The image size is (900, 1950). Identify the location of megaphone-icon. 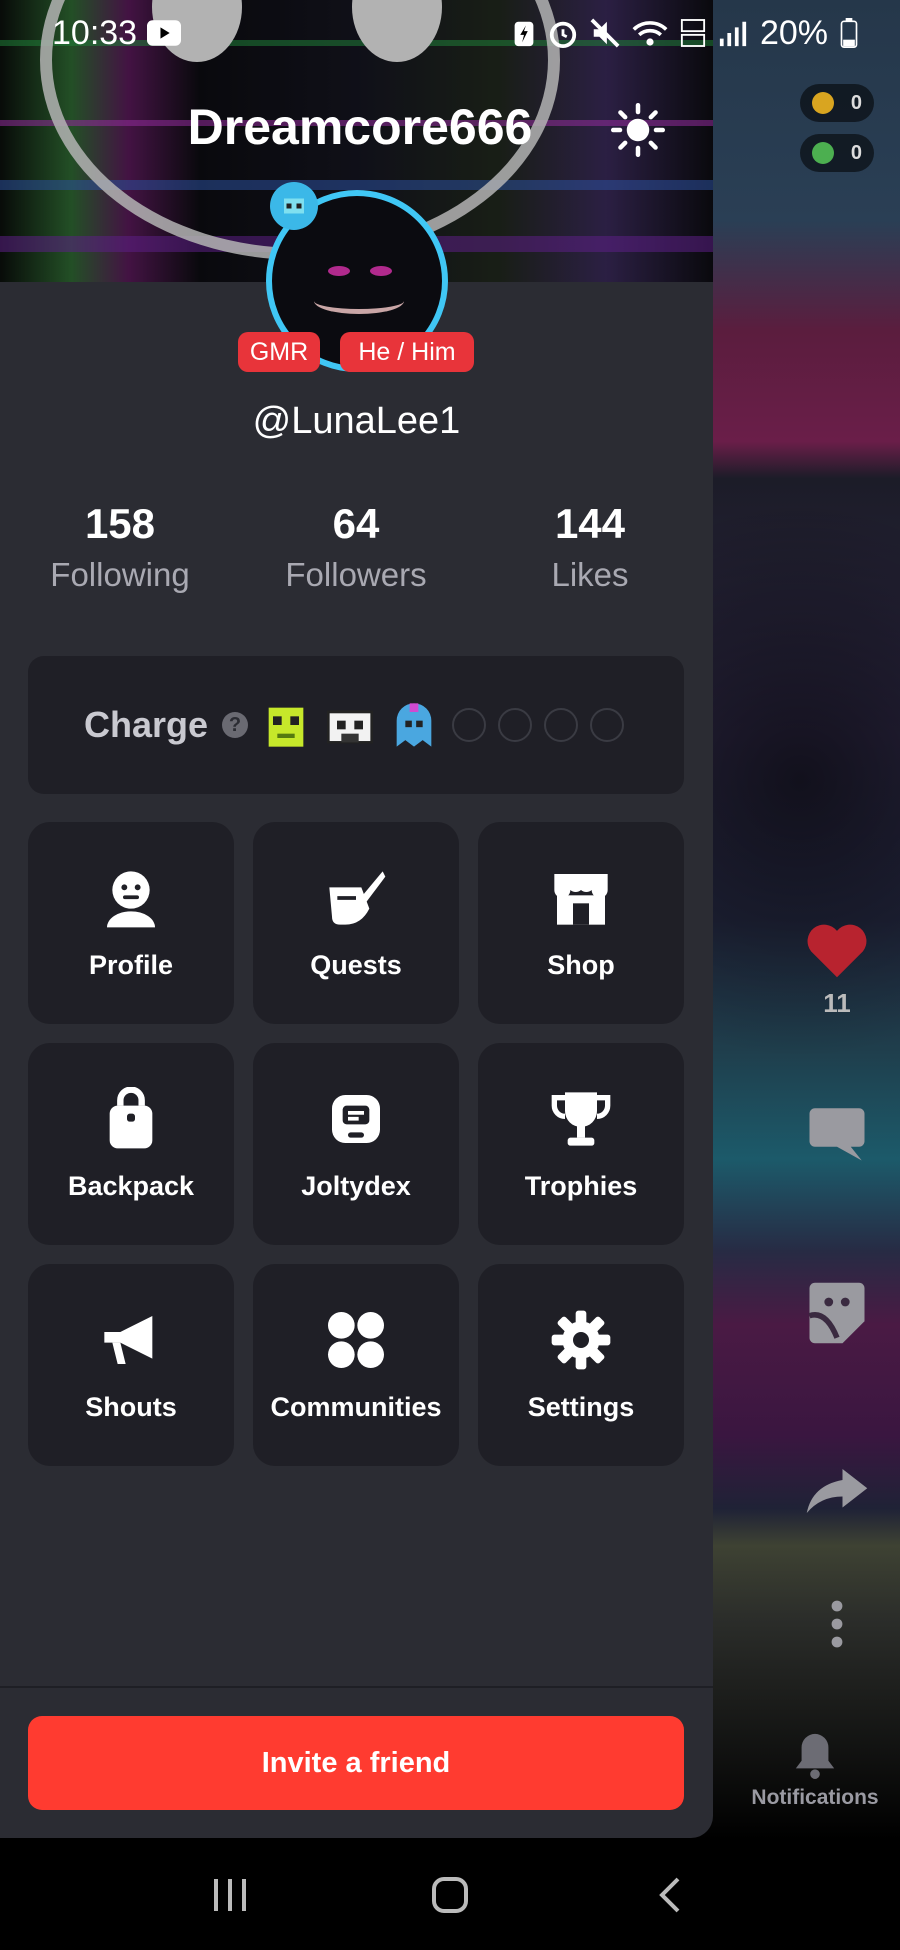
(128, 1339).